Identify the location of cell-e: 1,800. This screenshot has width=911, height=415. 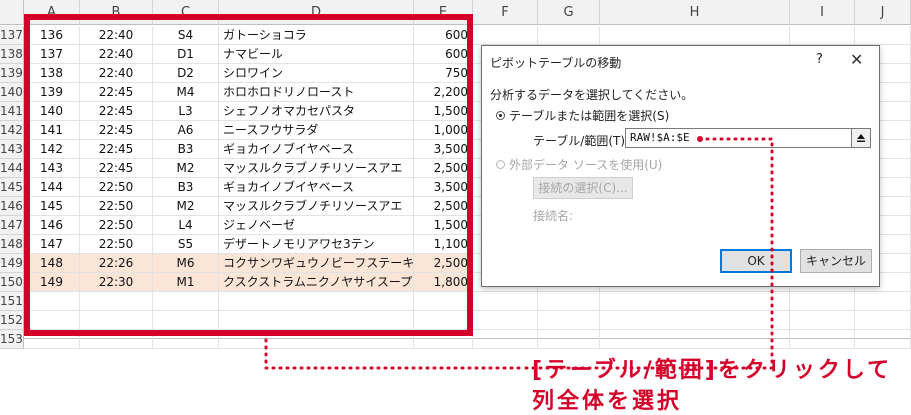
(443, 282).